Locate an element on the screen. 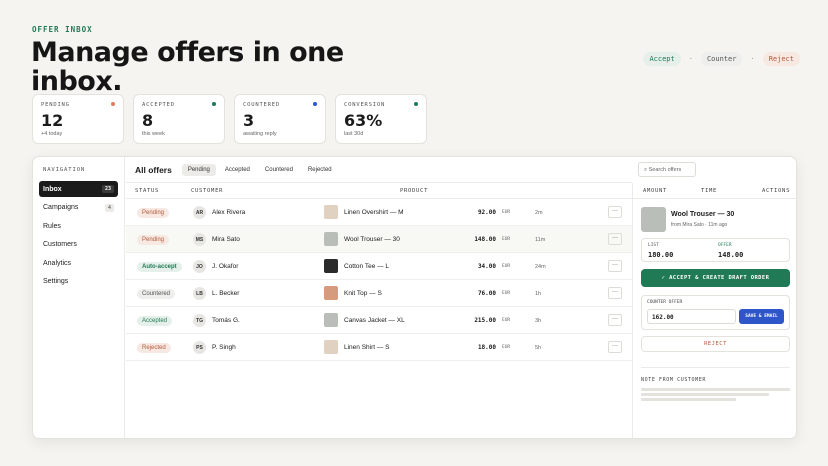 Image resolution: width=828 pixels, height=466 pixels. offer-time: 3h is located at coordinates (538, 321).